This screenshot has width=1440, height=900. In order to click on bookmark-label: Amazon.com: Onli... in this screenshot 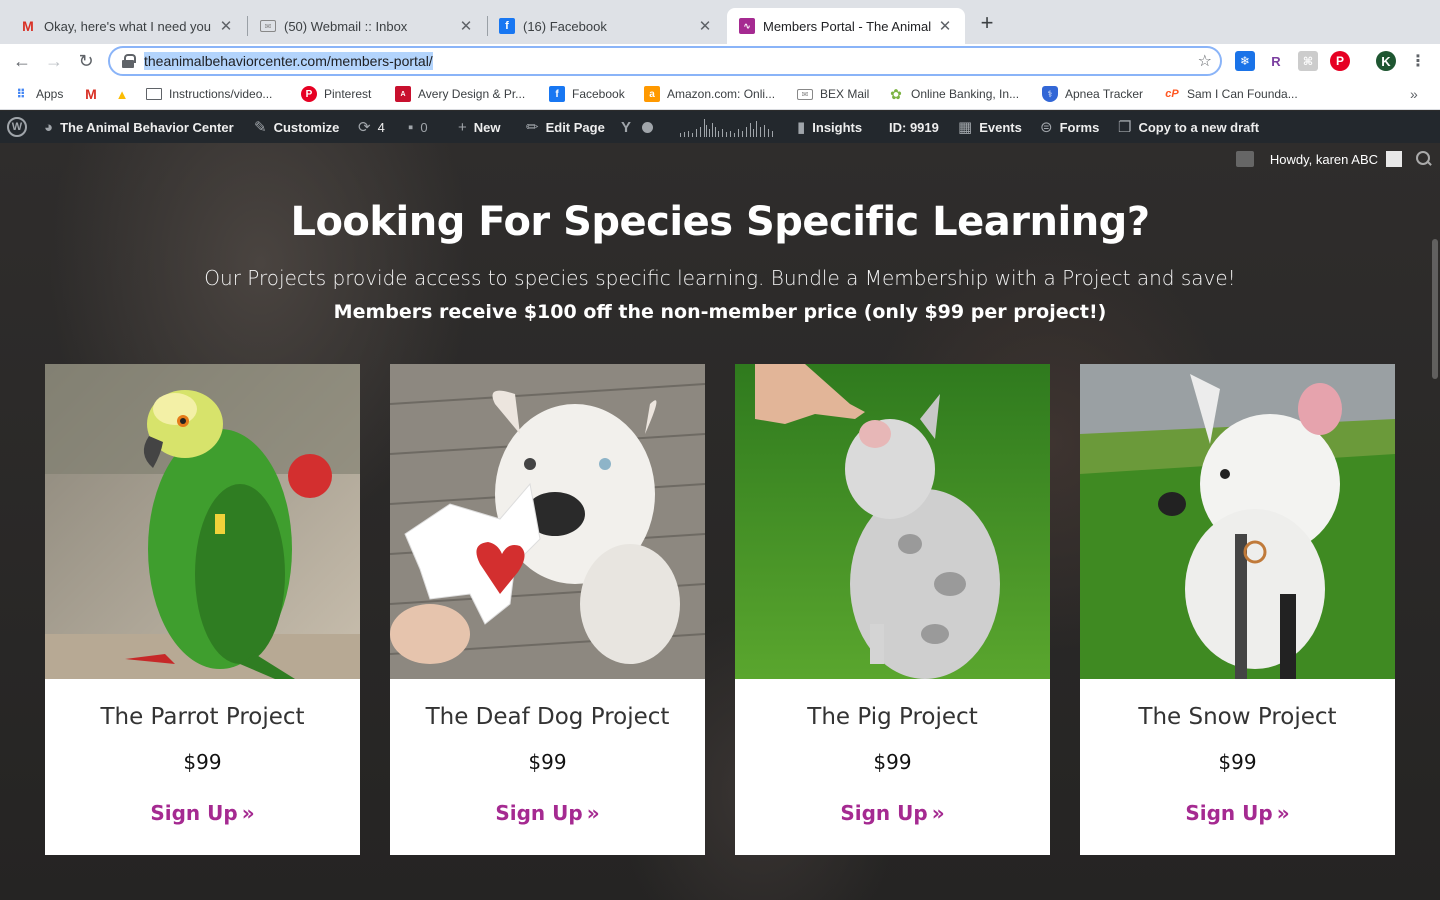, I will do `click(721, 94)`.